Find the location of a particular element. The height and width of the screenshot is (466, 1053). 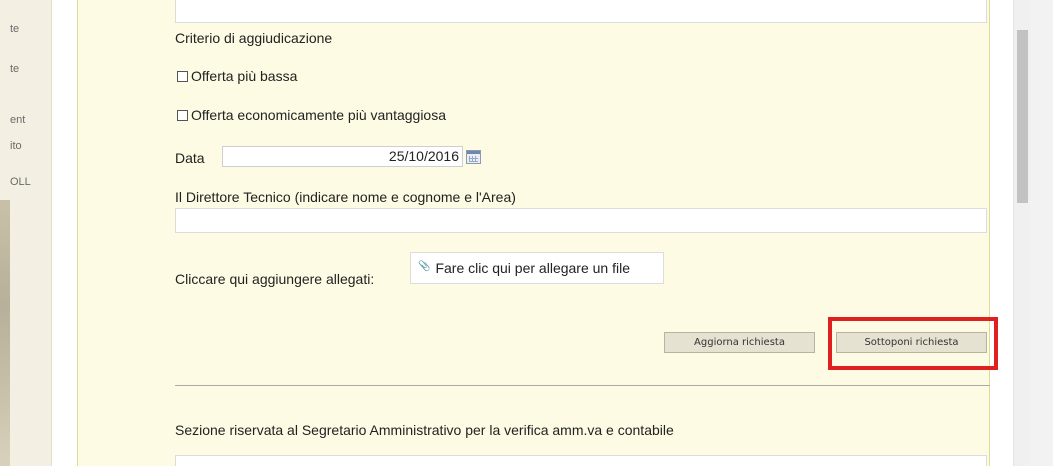

sidebar-fragment: ent is located at coordinates (17, 120).